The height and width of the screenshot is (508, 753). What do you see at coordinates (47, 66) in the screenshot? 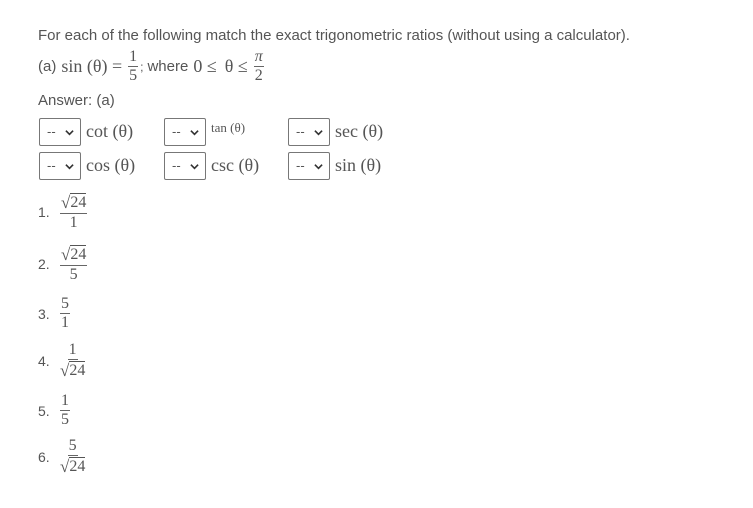
I see `part-label: (a)` at bounding box center [47, 66].